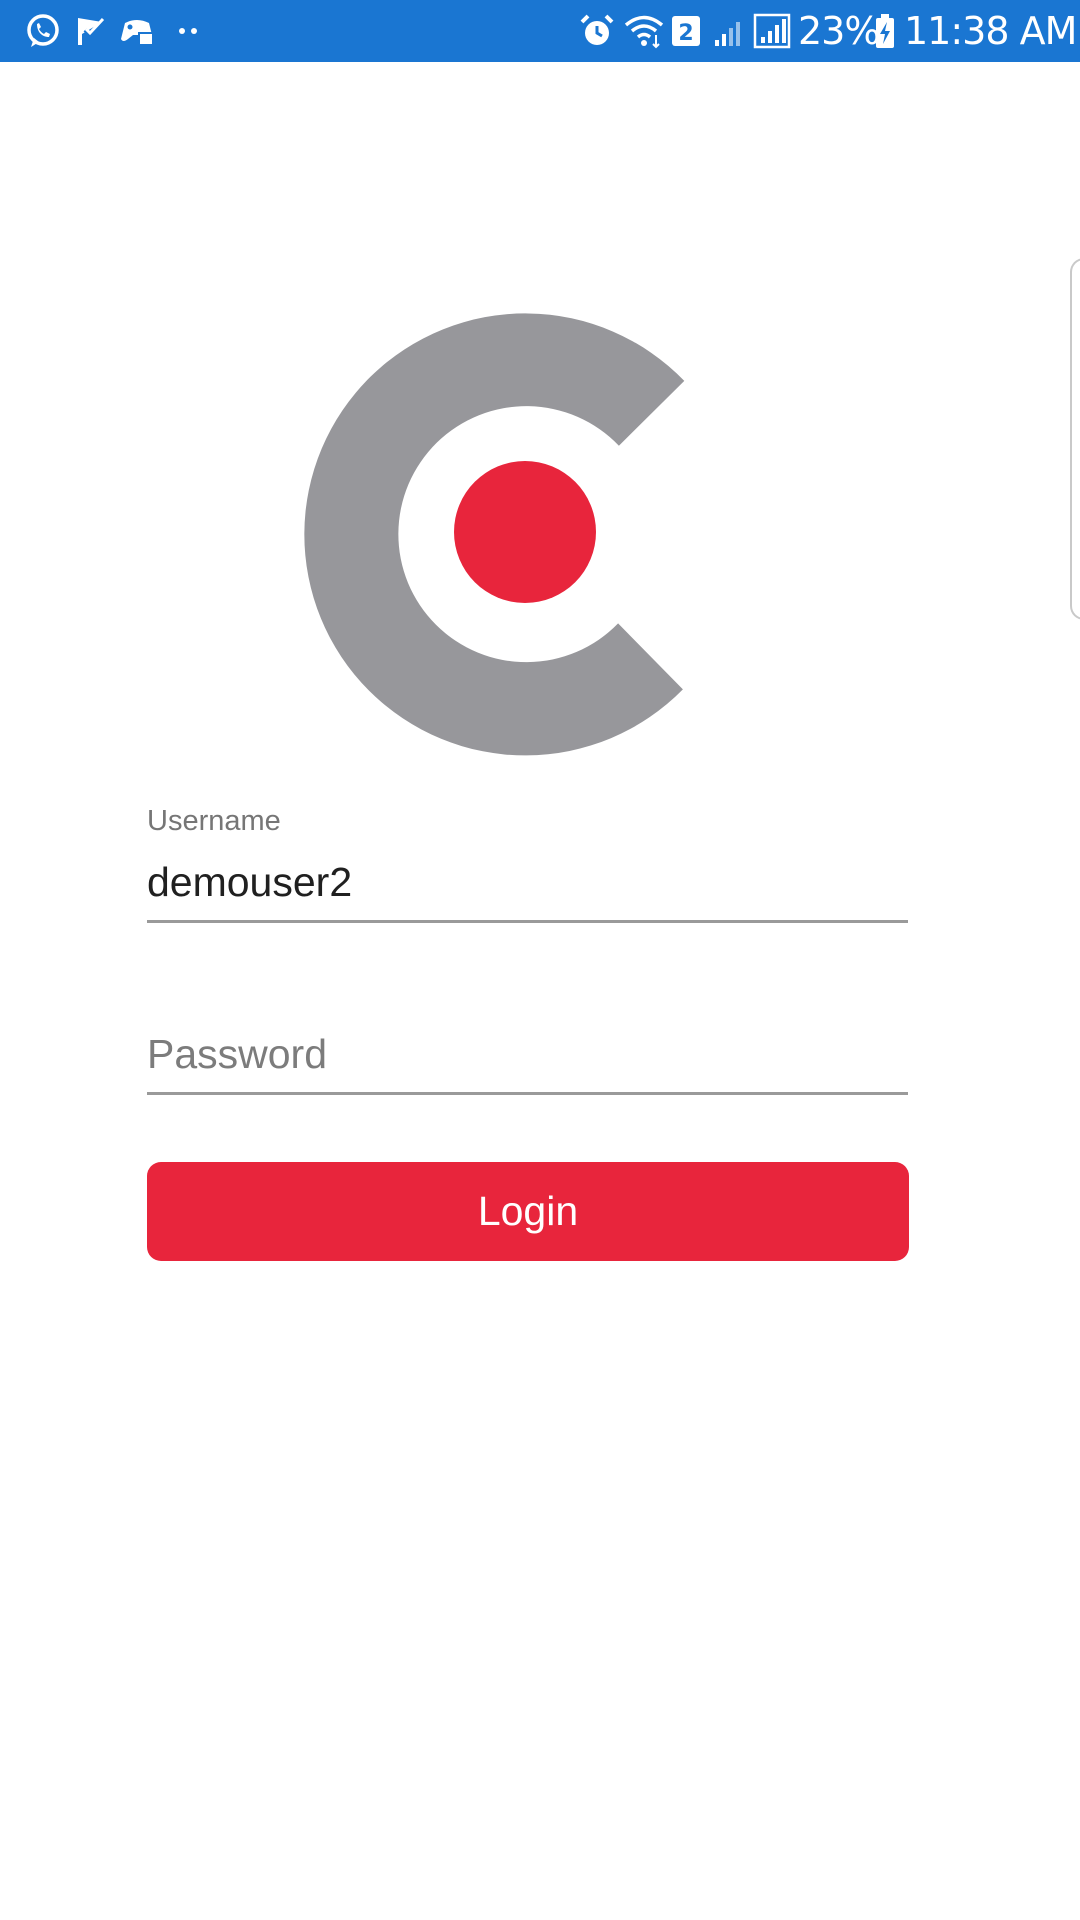  What do you see at coordinates (91, 31) in the screenshot?
I see `check-flag-icon` at bounding box center [91, 31].